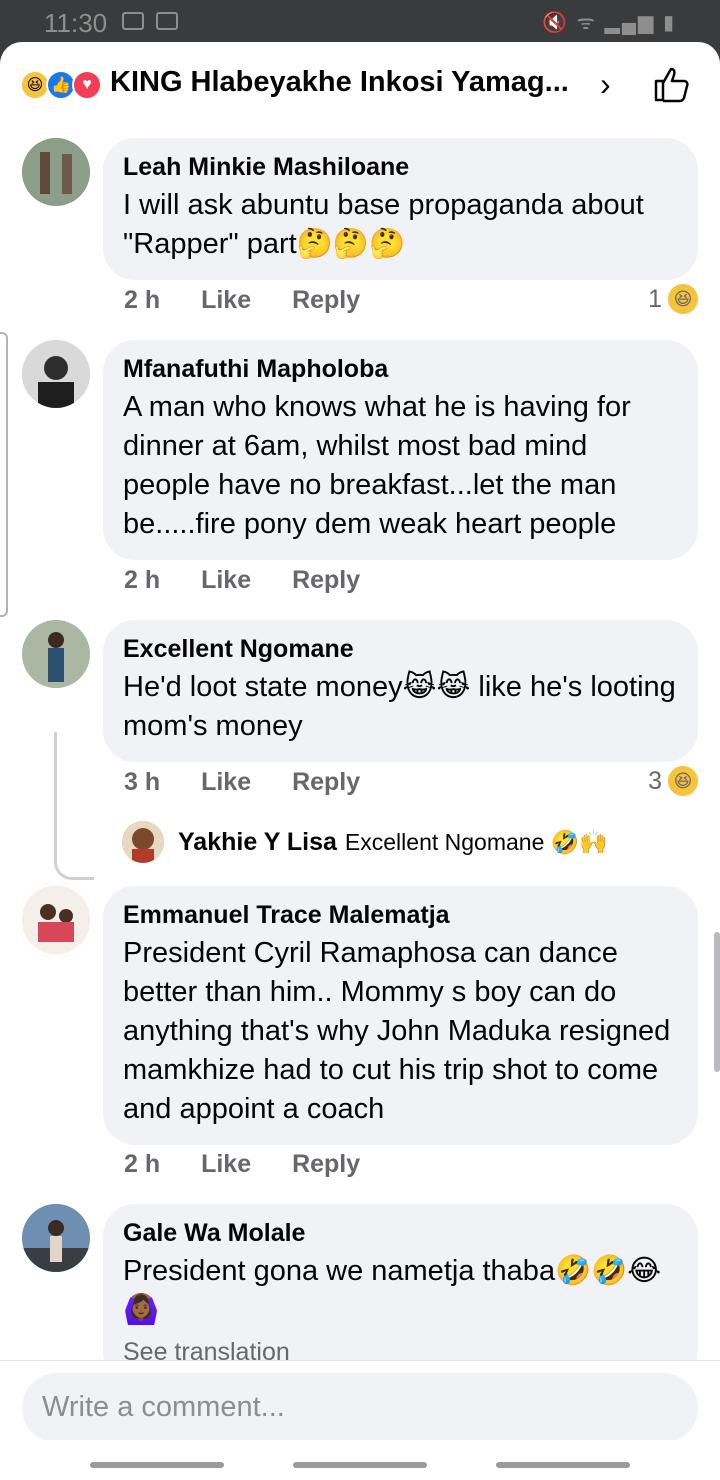 The image size is (720, 1480). What do you see at coordinates (360, 22) in the screenshot?
I see `status-bar: 11:30 🔇 ᯤ ▂▄▆ ▮` at bounding box center [360, 22].